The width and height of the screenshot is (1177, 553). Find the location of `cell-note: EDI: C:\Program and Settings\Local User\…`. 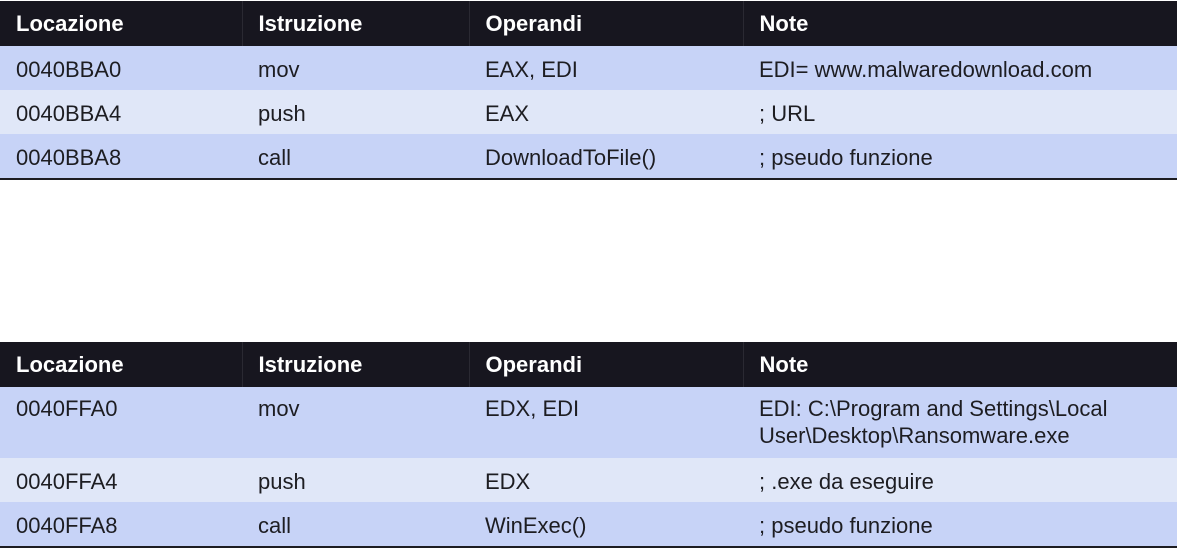

cell-note: EDI: C:\Program and Settings\Local User\… is located at coordinates (933, 422).